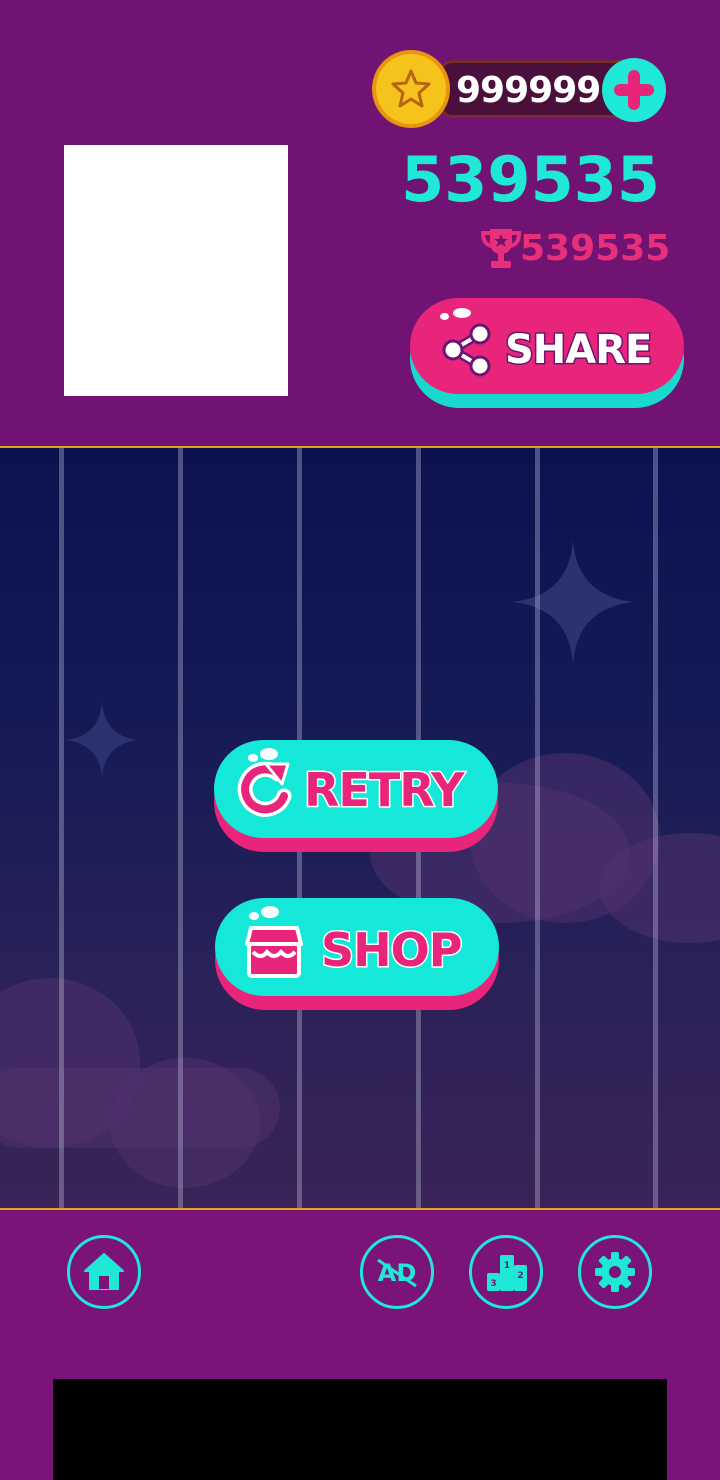 This screenshot has width=720, height=1480. Describe the element at coordinates (520, 1276) in the screenshot. I see `podium-place-second: 2` at that location.